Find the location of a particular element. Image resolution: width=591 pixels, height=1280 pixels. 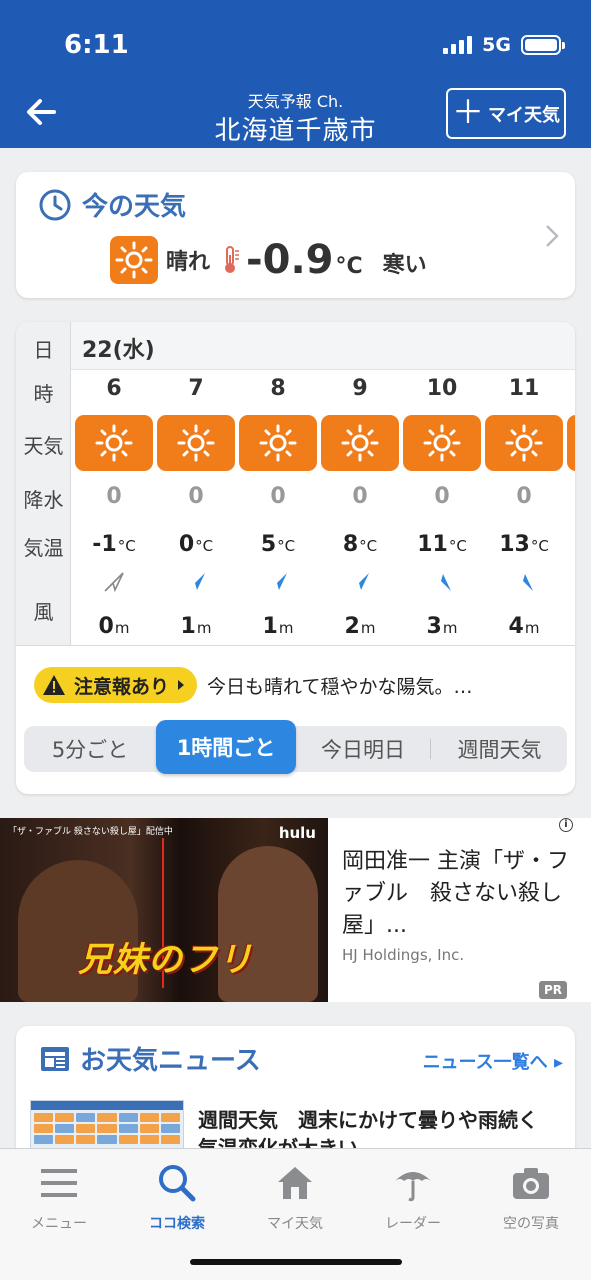

tab-sky-photos: 空の写真 is located at coordinates (531, 1197).